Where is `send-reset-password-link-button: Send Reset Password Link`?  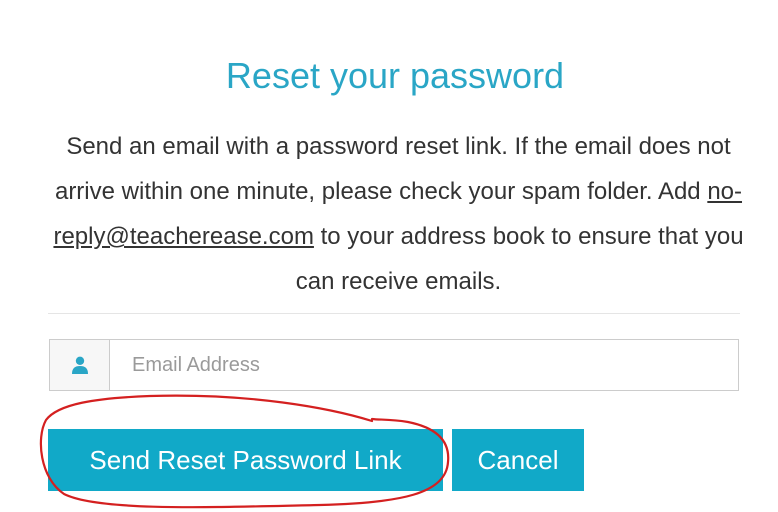 send-reset-password-link-button: Send Reset Password Link is located at coordinates (245, 460).